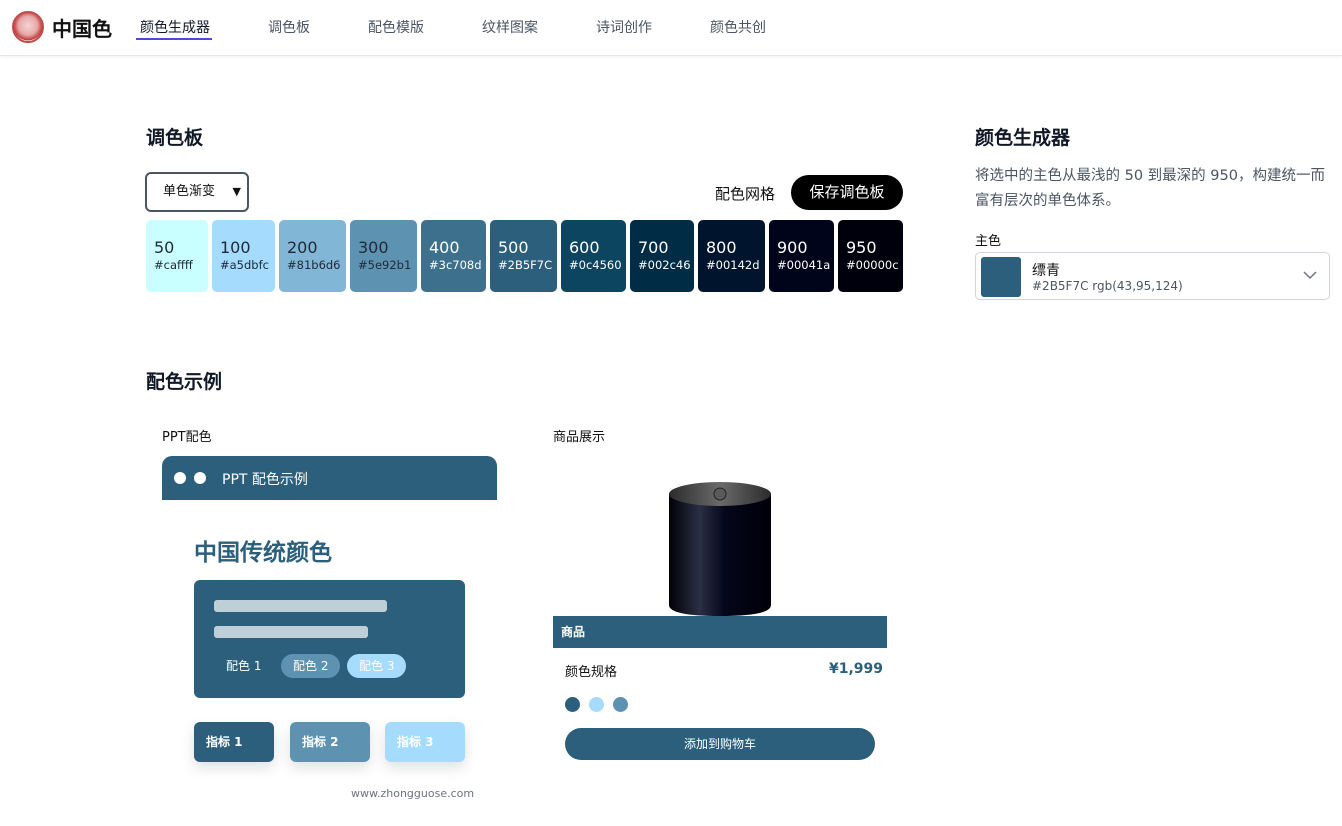 The height and width of the screenshot is (826, 1342). What do you see at coordinates (847, 192) in the screenshot?
I see `save-palette-button: 保存调色板` at bounding box center [847, 192].